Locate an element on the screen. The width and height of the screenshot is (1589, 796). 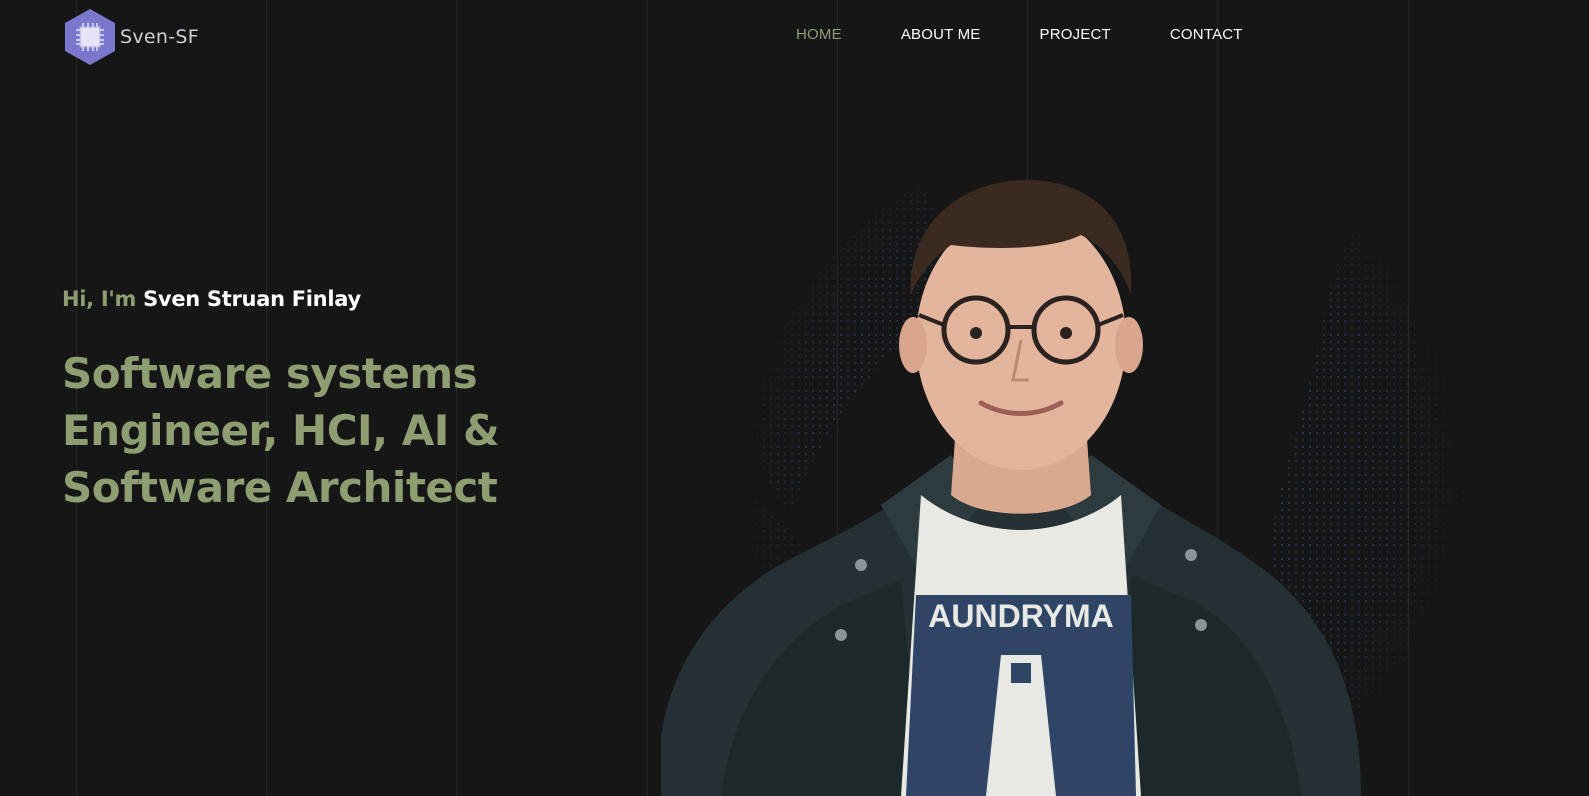
main-nav: HOME ABOUT ME PROJECT CONTACT is located at coordinates (1049, 34).